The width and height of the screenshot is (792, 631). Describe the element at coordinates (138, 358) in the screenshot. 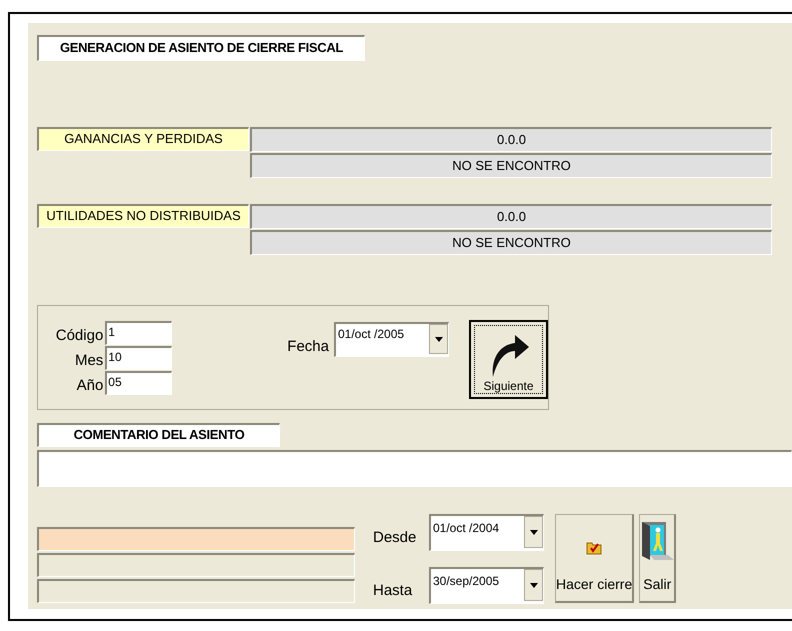

I see `input-field: 10` at that location.